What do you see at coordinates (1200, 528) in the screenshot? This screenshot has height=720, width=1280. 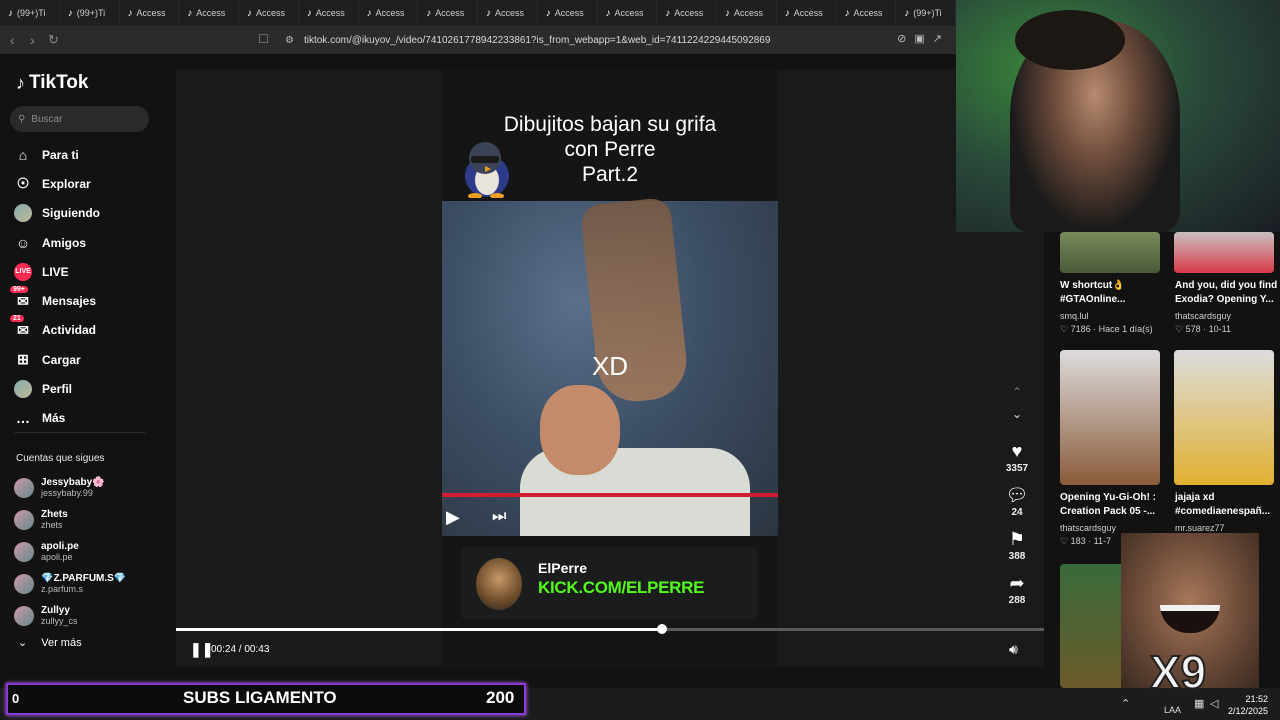 I see `video-author: mr.suarez77` at bounding box center [1200, 528].